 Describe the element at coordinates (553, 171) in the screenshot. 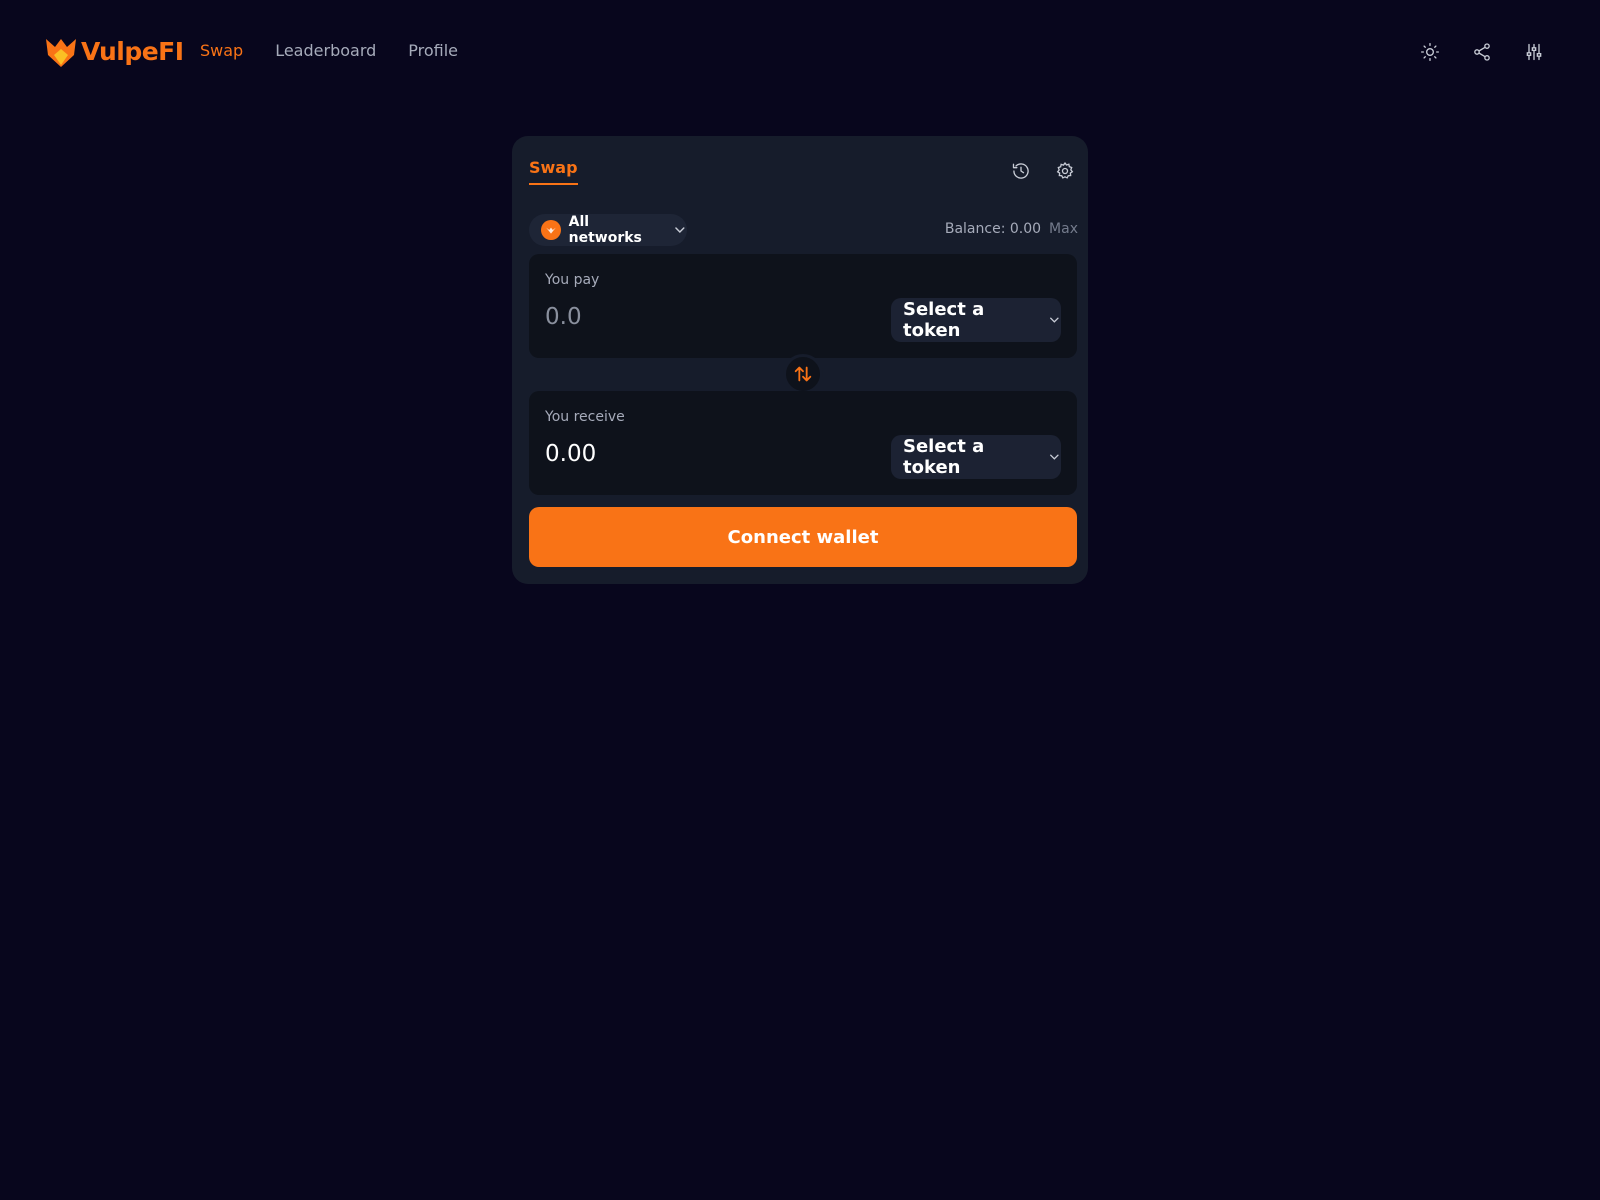

I see `tab-swap: Swap` at that location.